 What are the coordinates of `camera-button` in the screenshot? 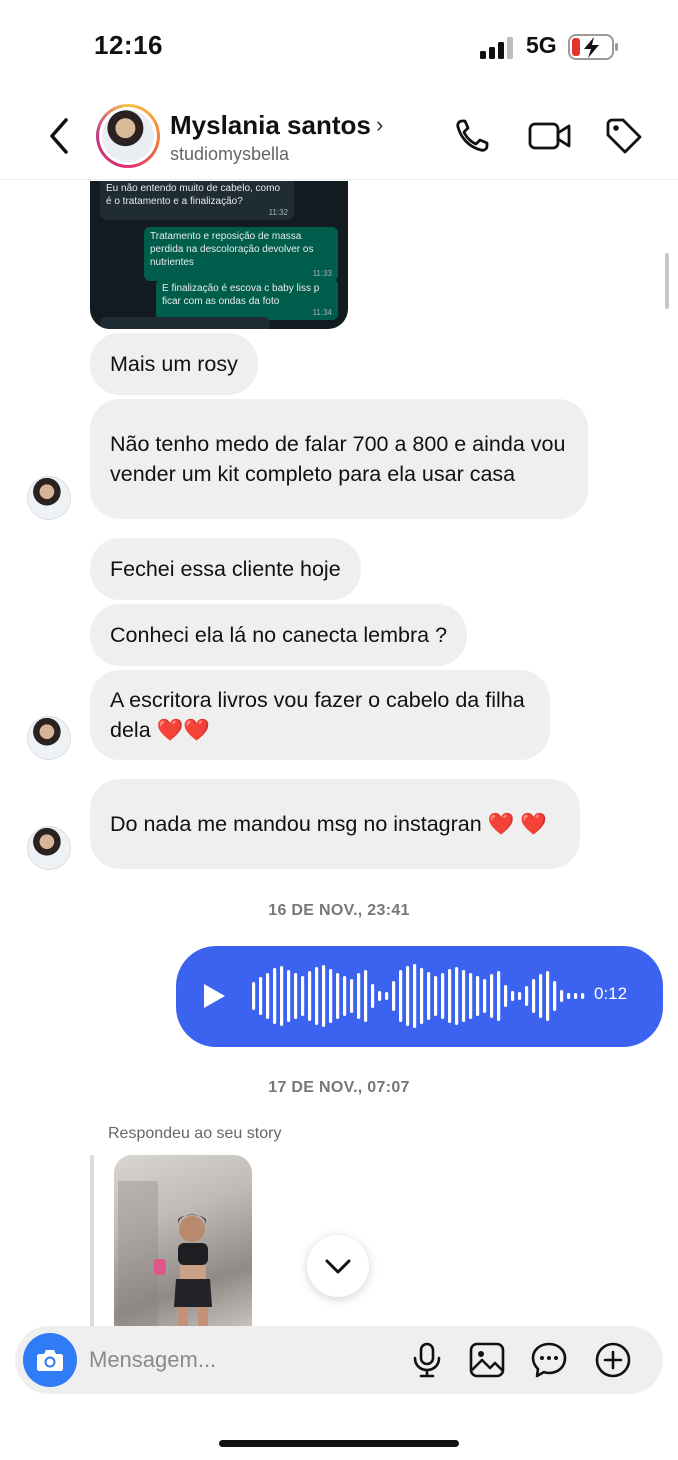 It's located at (50, 1360).